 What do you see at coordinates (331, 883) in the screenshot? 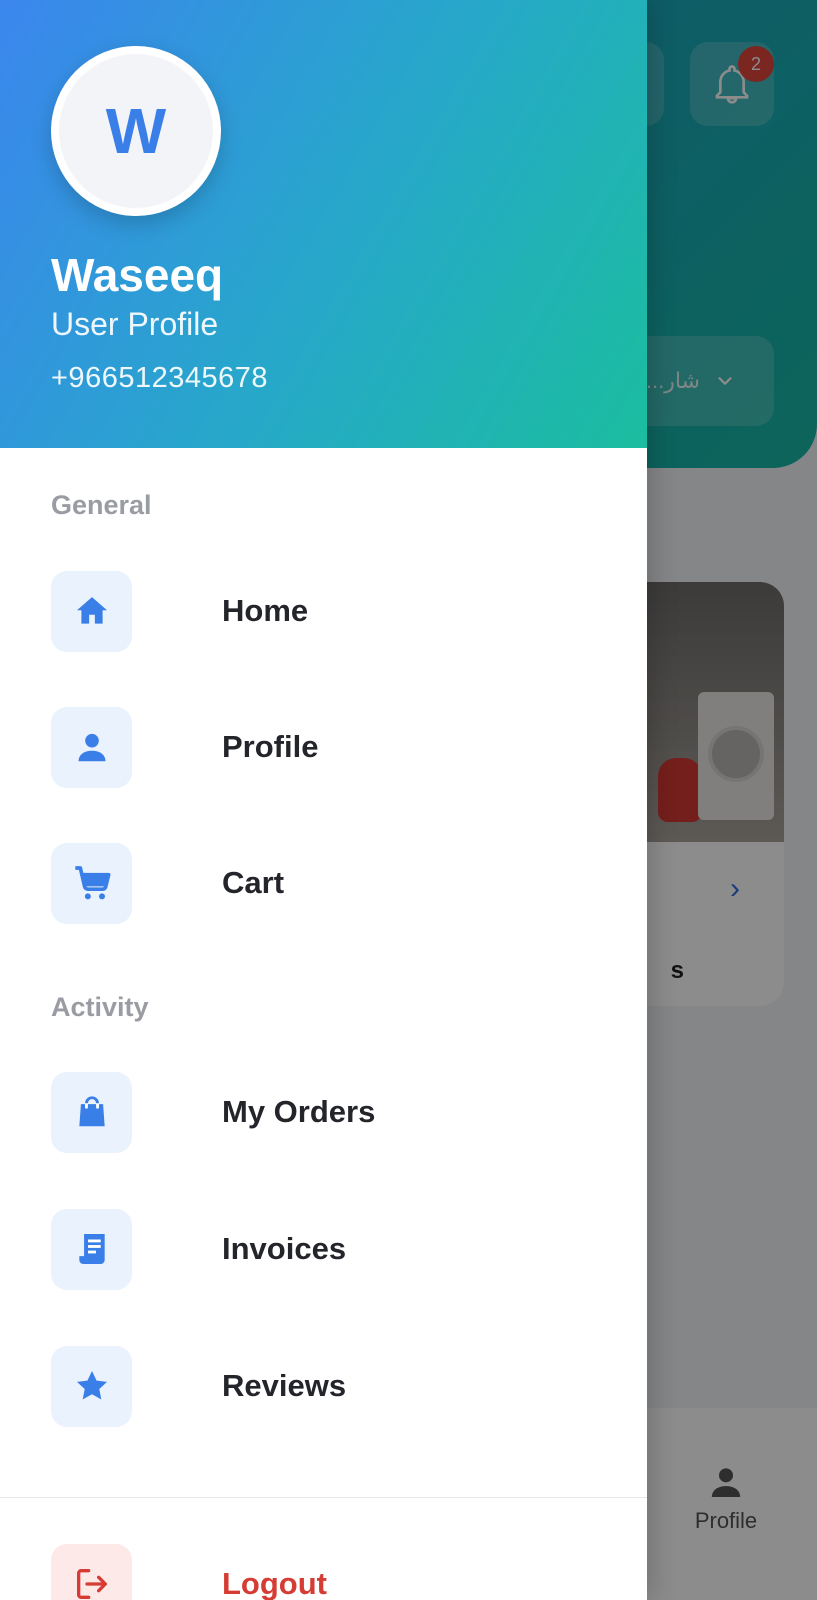
I see `menu-item-cart: Cart` at bounding box center [331, 883].